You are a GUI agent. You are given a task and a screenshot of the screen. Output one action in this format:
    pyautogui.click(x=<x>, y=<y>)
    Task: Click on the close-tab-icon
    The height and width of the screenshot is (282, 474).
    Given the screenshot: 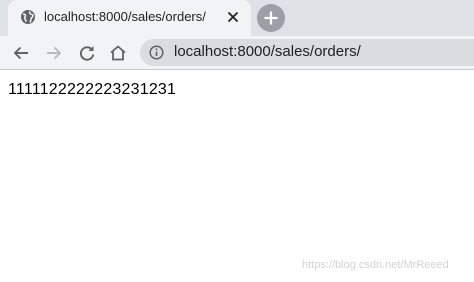 What is the action you would take?
    pyautogui.click(x=233, y=17)
    